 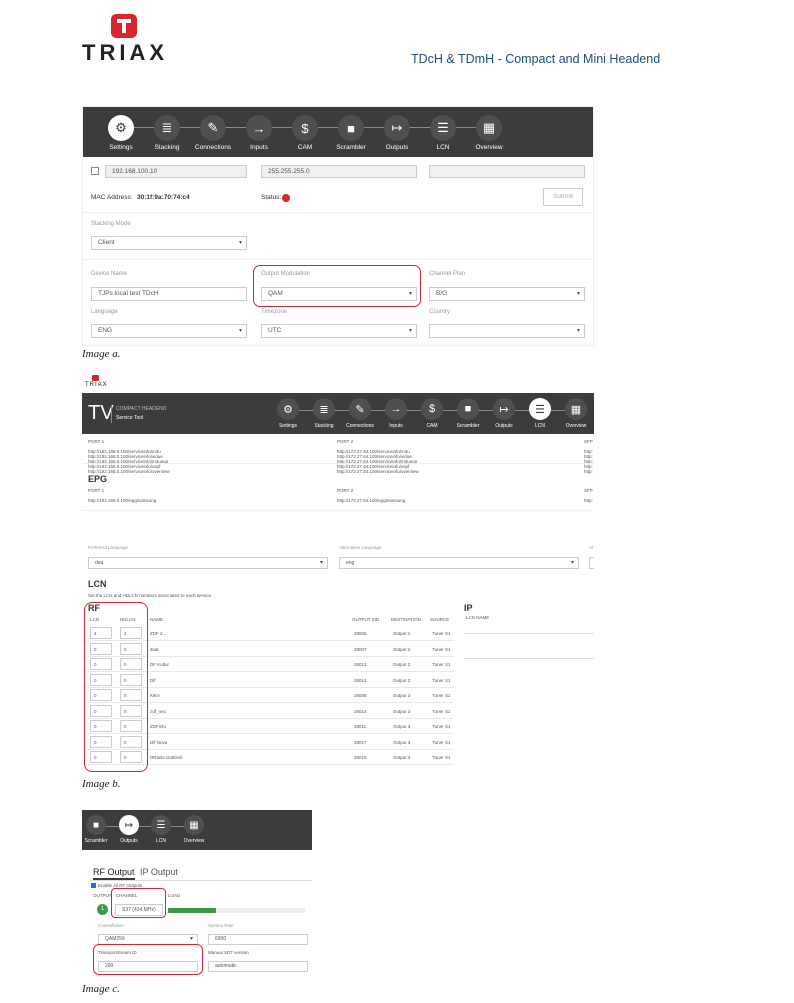 What do you see at coordinates (169, 331) in the screenshot?
I see `language-select: ENG ▾` at bounding box center [169, 331].